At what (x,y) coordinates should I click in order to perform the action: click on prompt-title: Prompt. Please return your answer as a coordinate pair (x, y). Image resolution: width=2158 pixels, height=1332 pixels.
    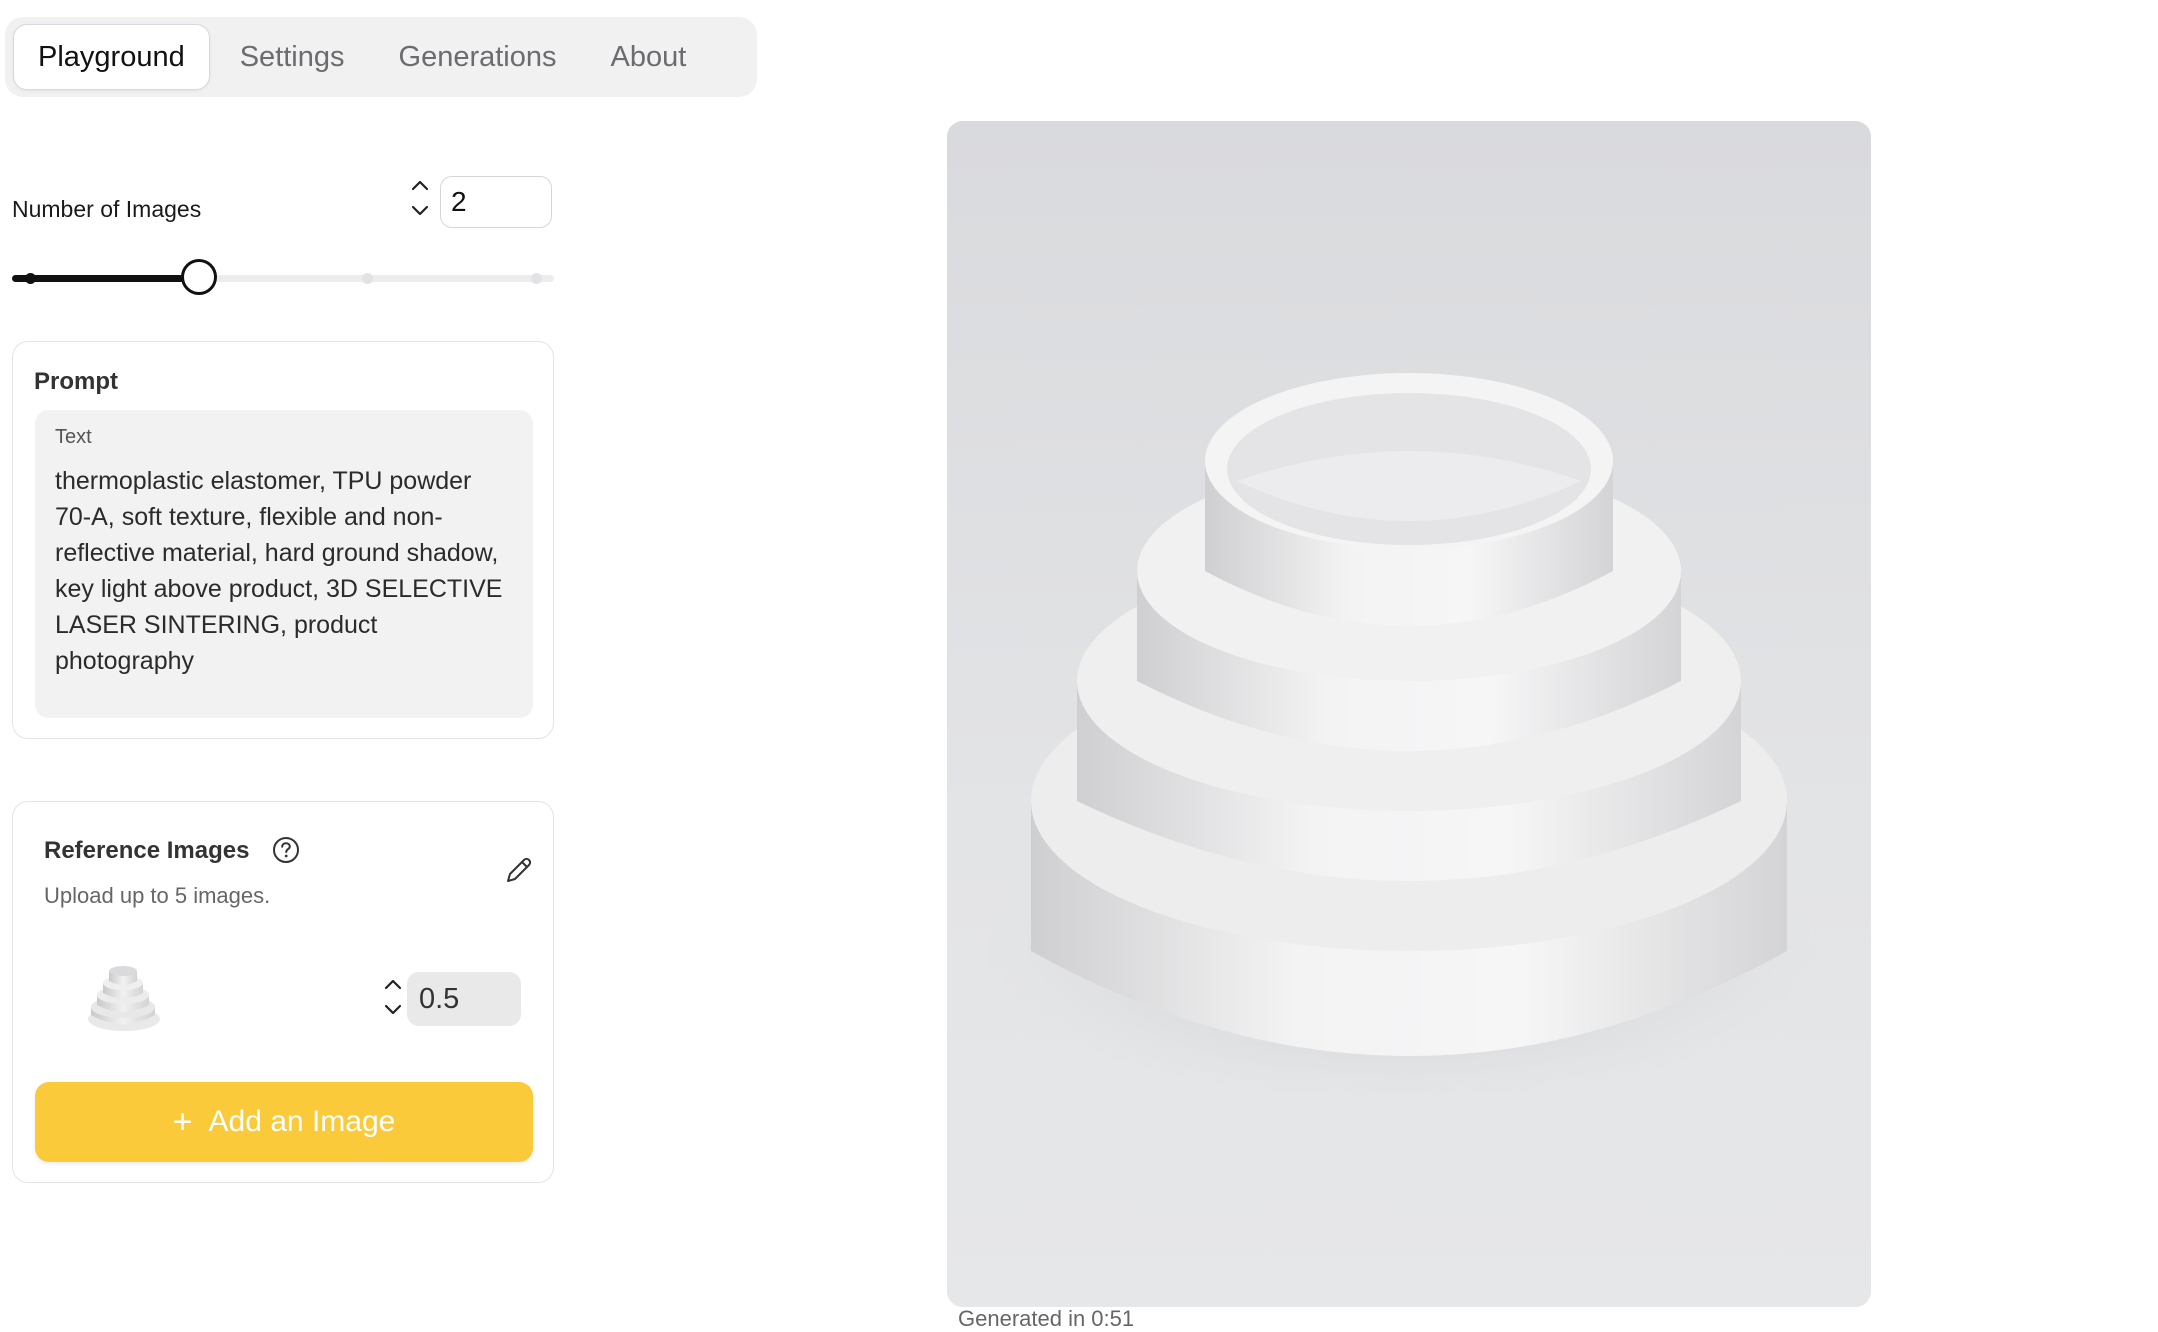
    Looking at the image, I should click on (76, 381).